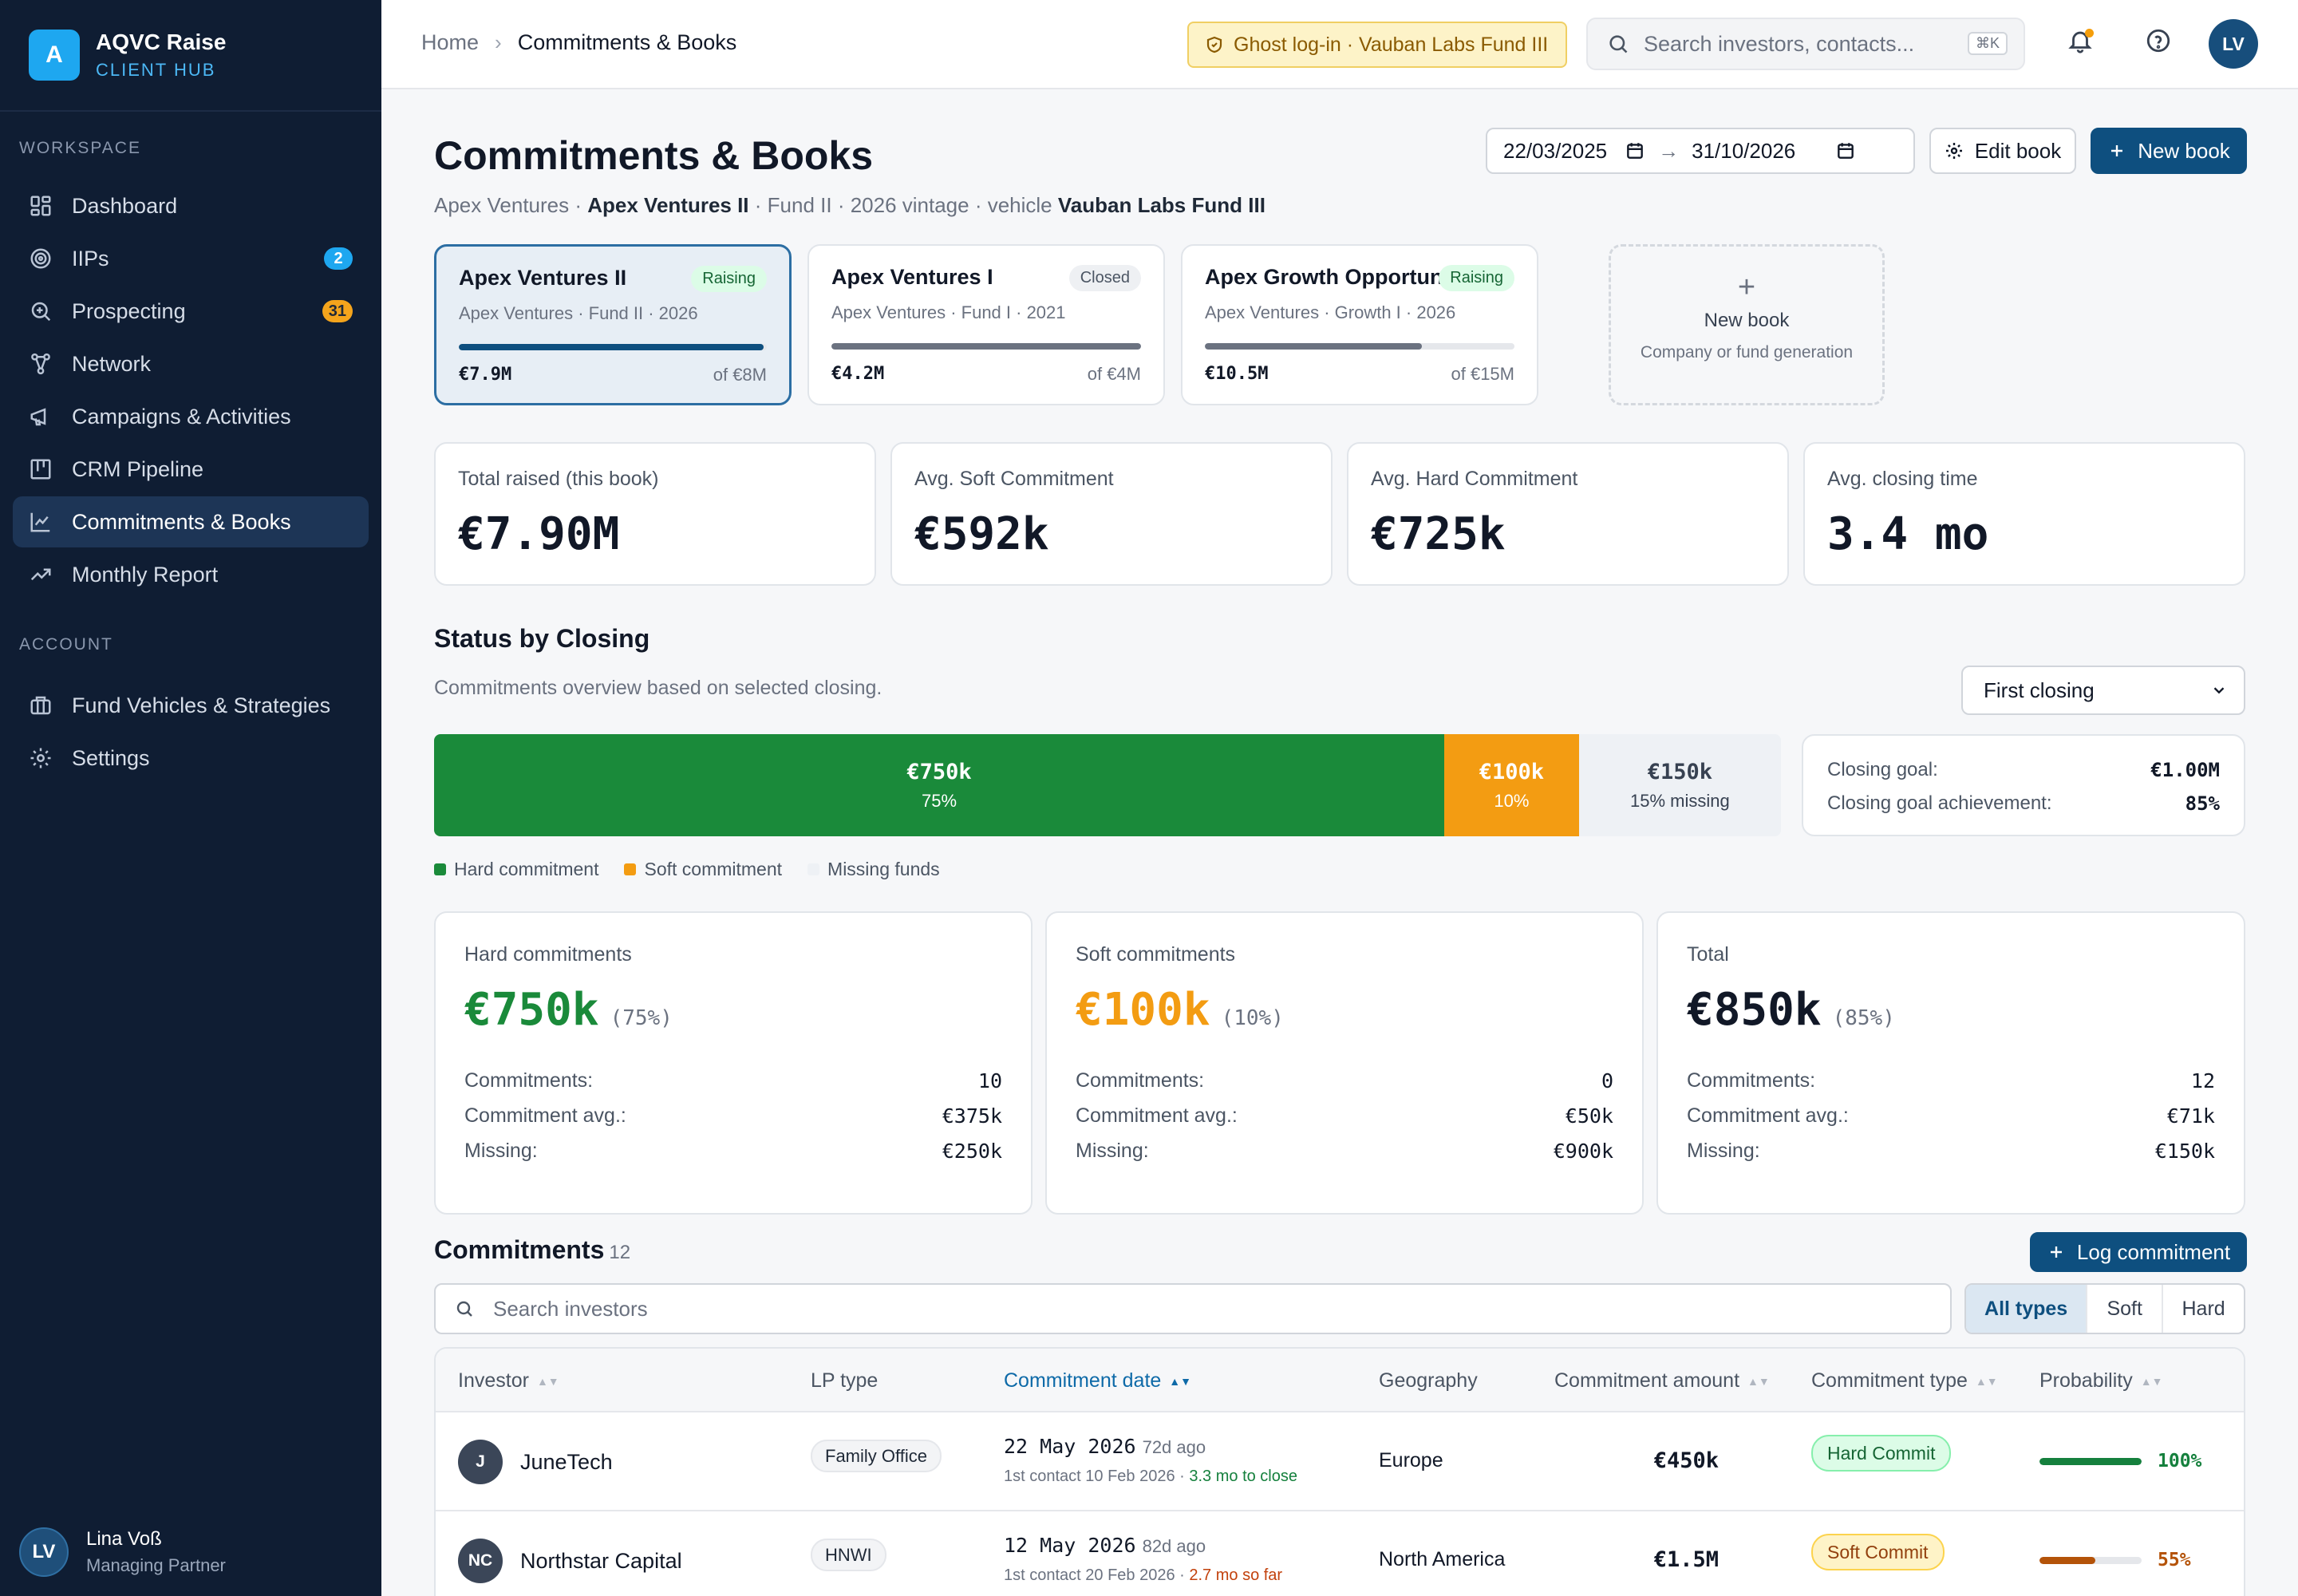  Describe the element at coordinates (191, 574) in the screenshot. I see `sidebar-item-monthly-report: Monthly Report` at that location.